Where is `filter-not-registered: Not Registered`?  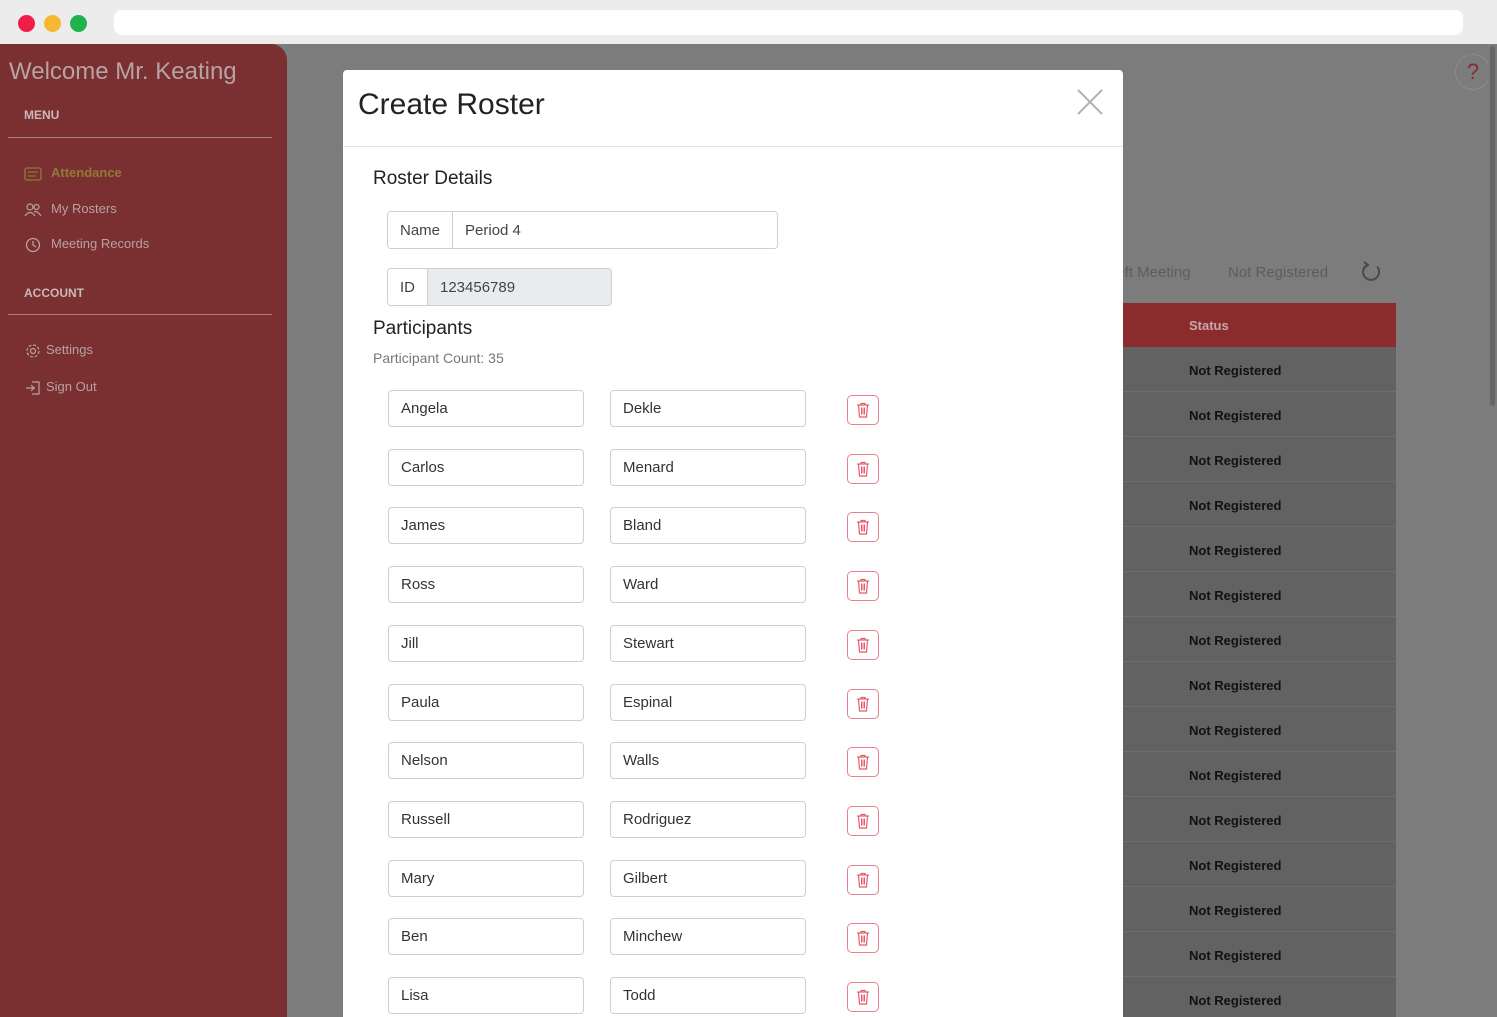 filter-not-registered: Not Registered is located at coordinates (1278, 272).